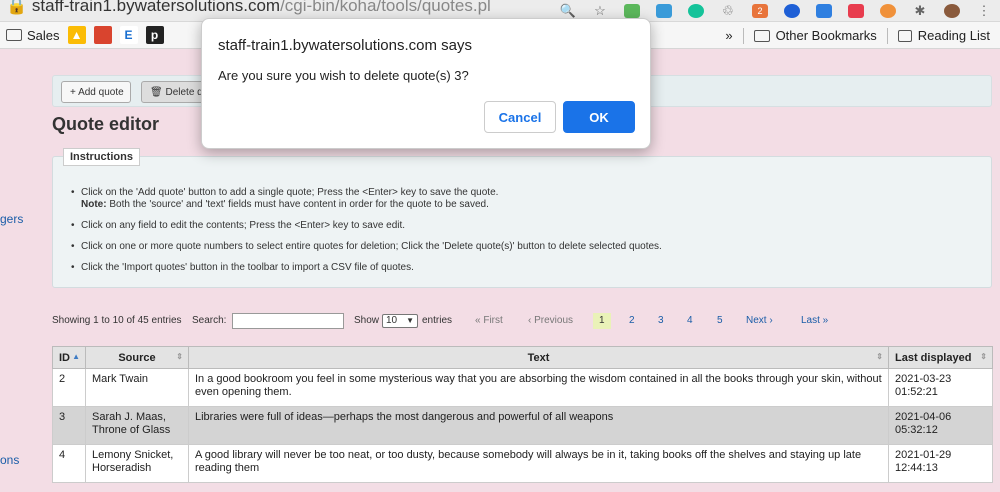 Image resolution: width=1000 pixels, height=492 pixels. I want to click on table-header-row: ID ▲ Source ⇕ Text ⇕ Last displayed ⇕, so click(522, 357).